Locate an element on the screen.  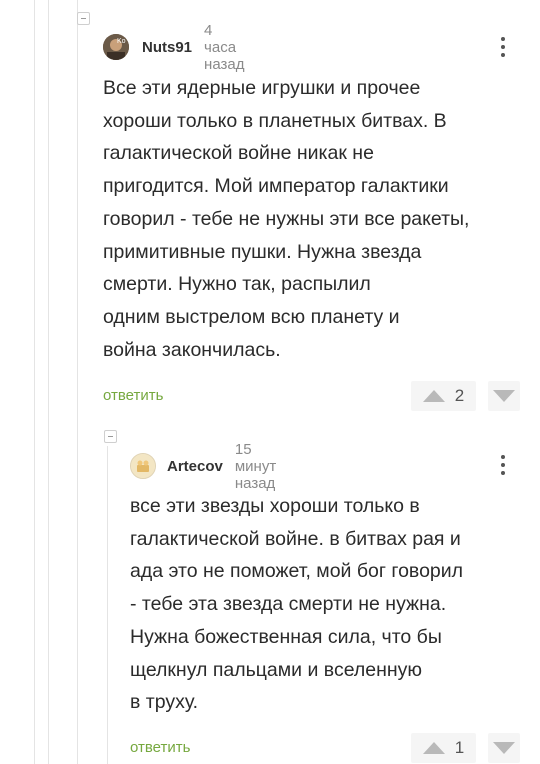
vote-count: 1 is located at coordinates (459, 747).